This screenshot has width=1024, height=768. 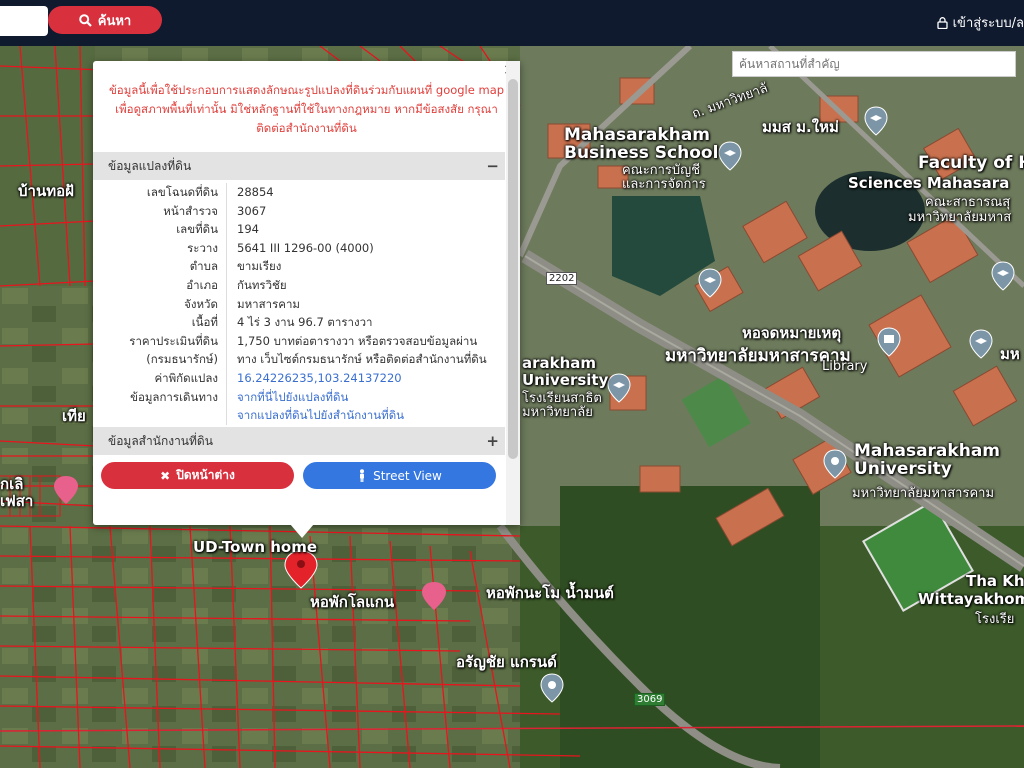 What do you see at coordinates (305, 322) in the screenshot?
I see `info-value: 4 ไร่ 3 งาน 96.7 ตารางวา` at bounding box center [305, 322].